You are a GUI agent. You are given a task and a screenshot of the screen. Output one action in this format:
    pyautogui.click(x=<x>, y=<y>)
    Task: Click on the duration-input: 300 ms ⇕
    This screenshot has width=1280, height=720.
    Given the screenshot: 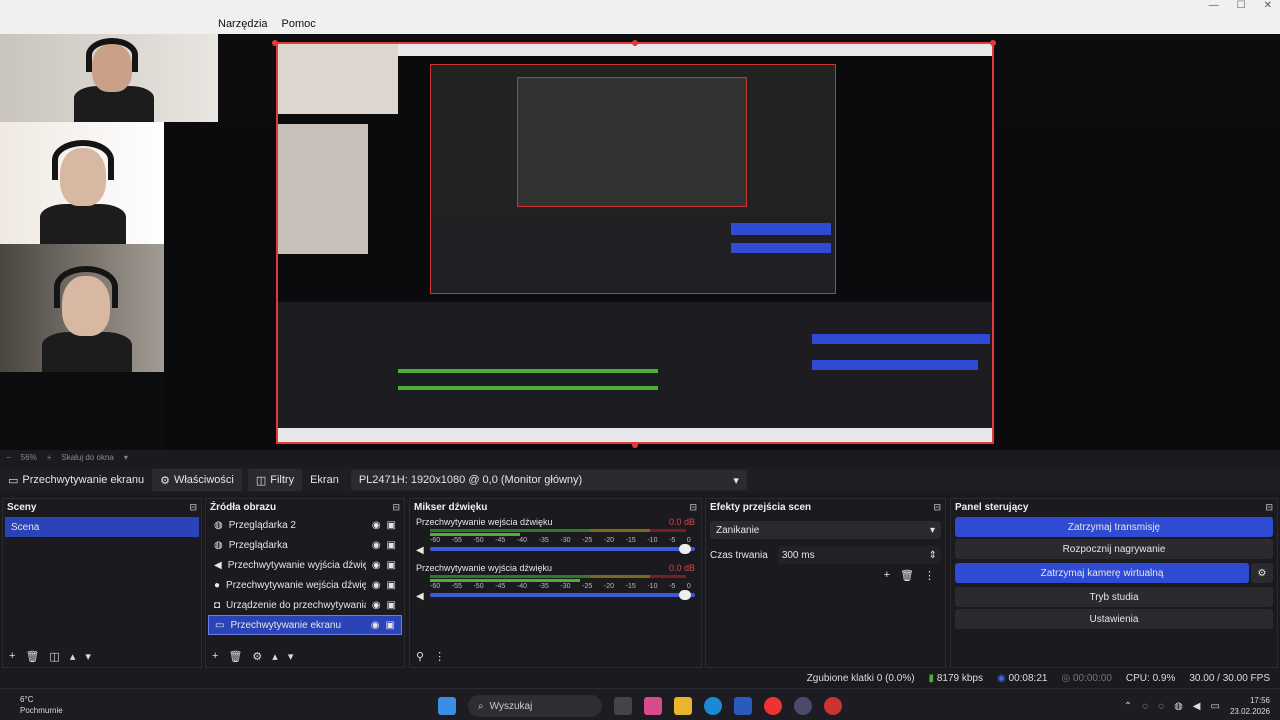 What is the action you would take?
    pyautogui.click(x=859, y=555)
    